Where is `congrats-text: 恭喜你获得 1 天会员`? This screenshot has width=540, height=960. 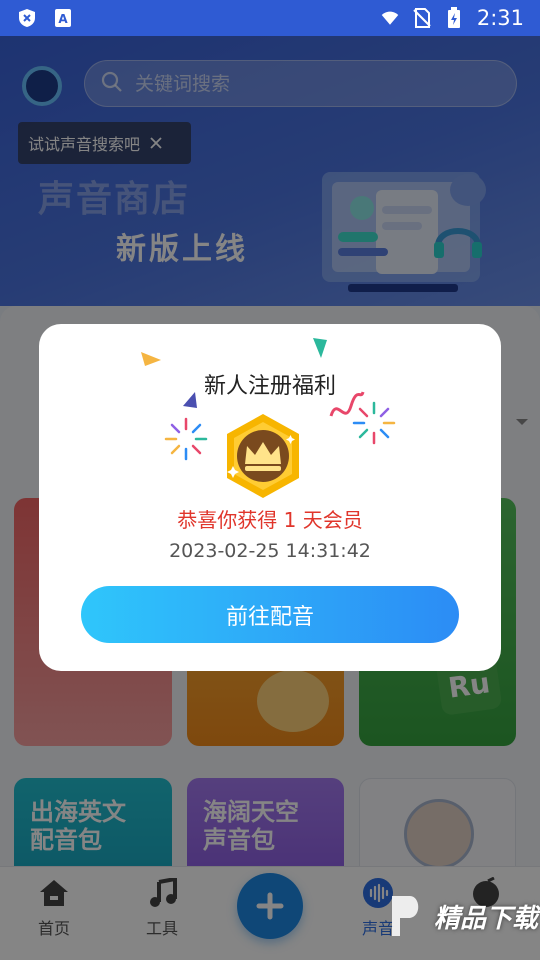 congrats-text: 恭喜你获得 1 天会员 is located at coordinates (270, 520).